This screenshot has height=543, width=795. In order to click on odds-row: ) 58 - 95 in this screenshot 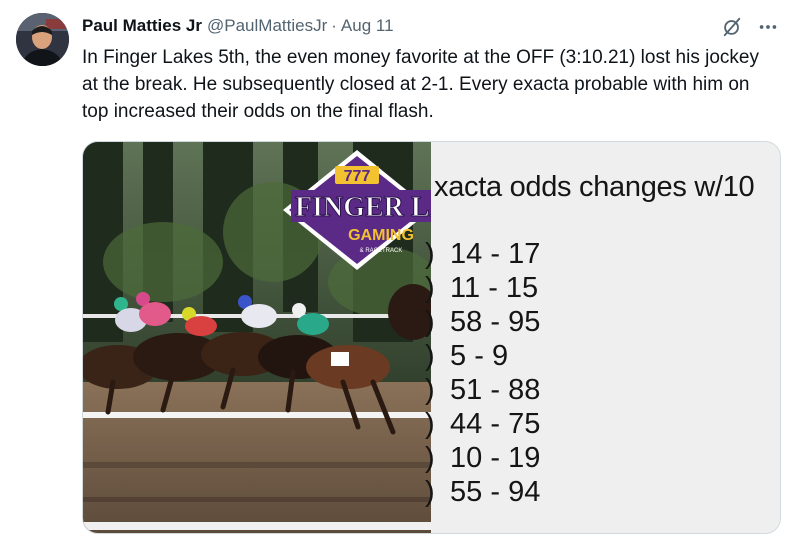, I will do `click(483, 322)`.